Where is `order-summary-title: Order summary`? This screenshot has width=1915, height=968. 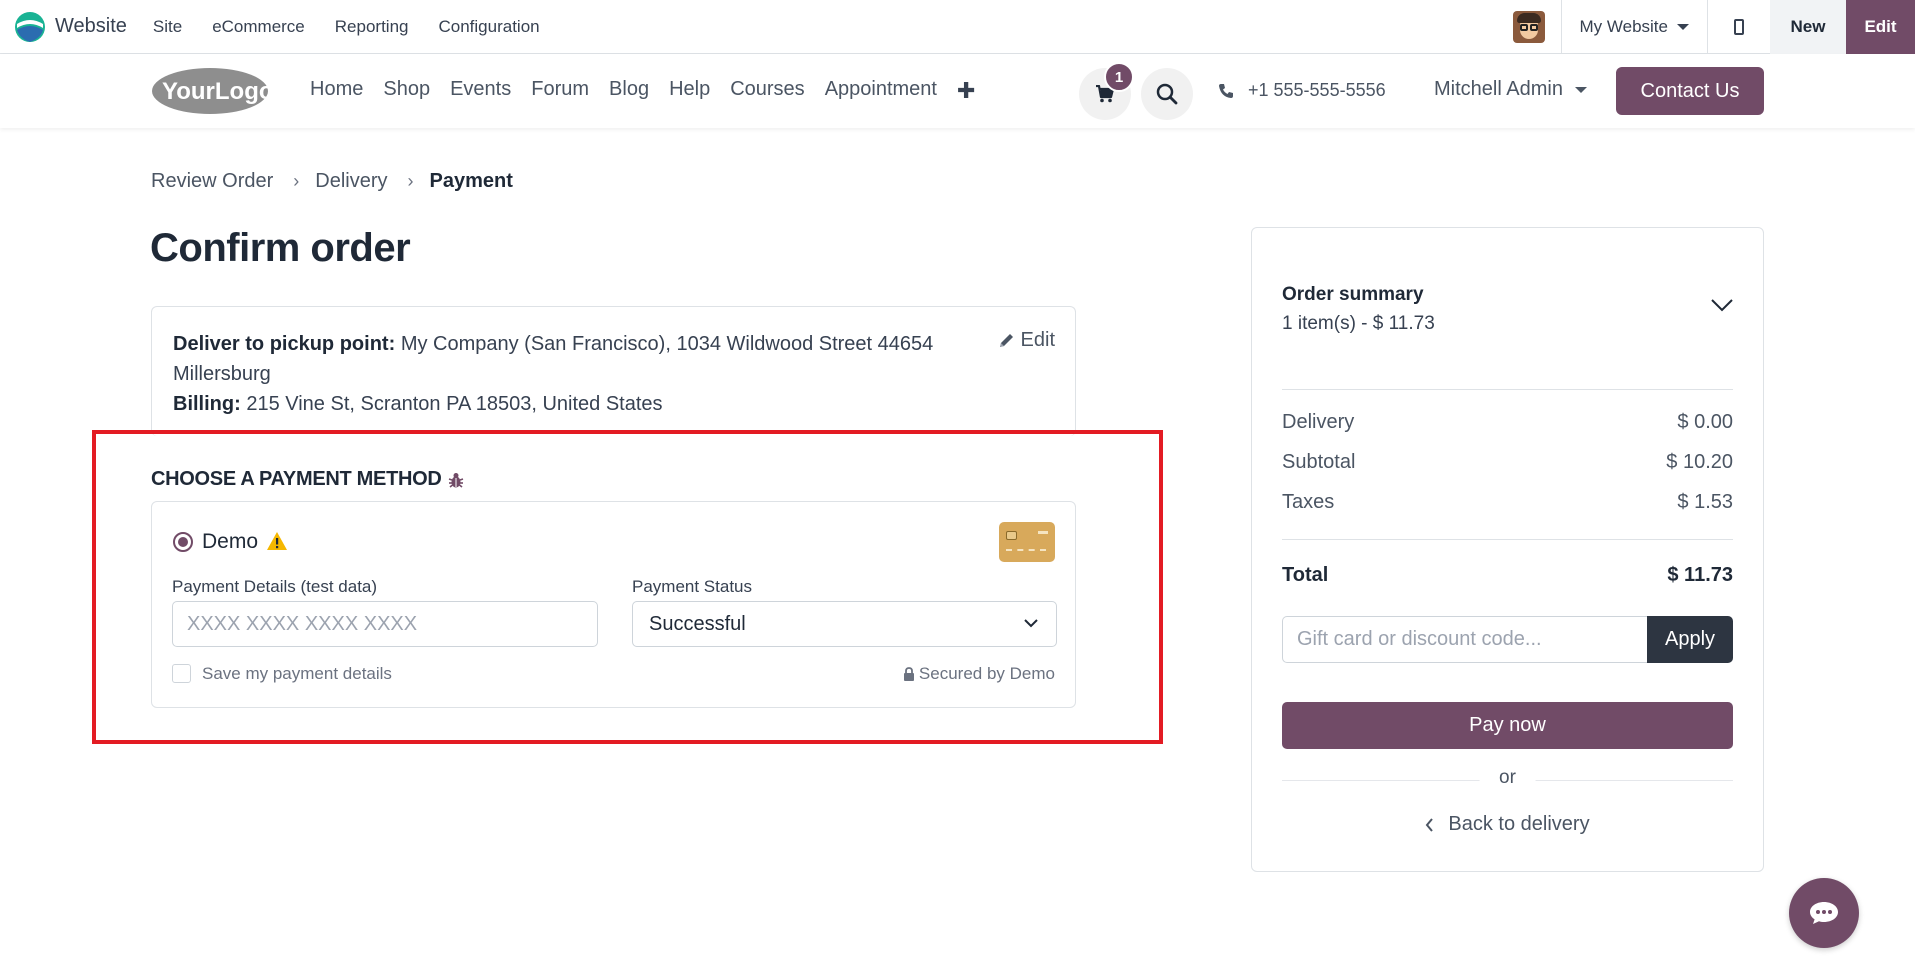 order-summary-title: Order summary is located at coordinates (1353, 294).